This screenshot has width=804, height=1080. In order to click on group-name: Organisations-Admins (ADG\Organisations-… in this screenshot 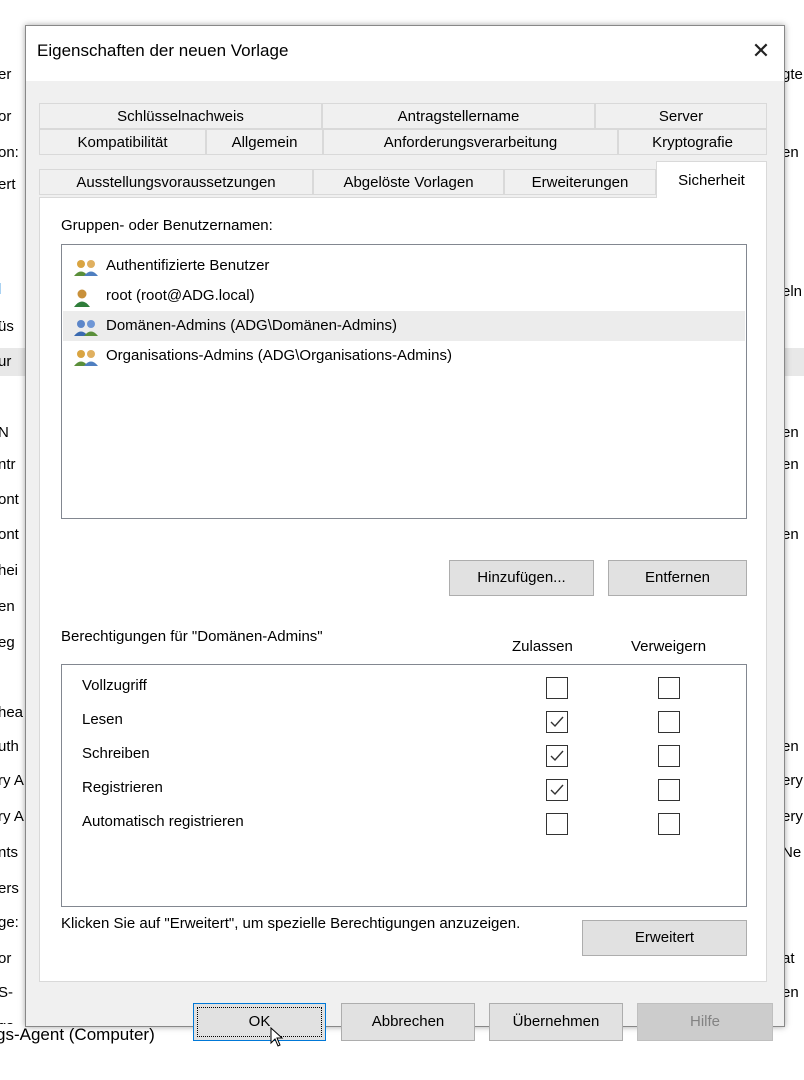, I will do `click(279, 355)`.